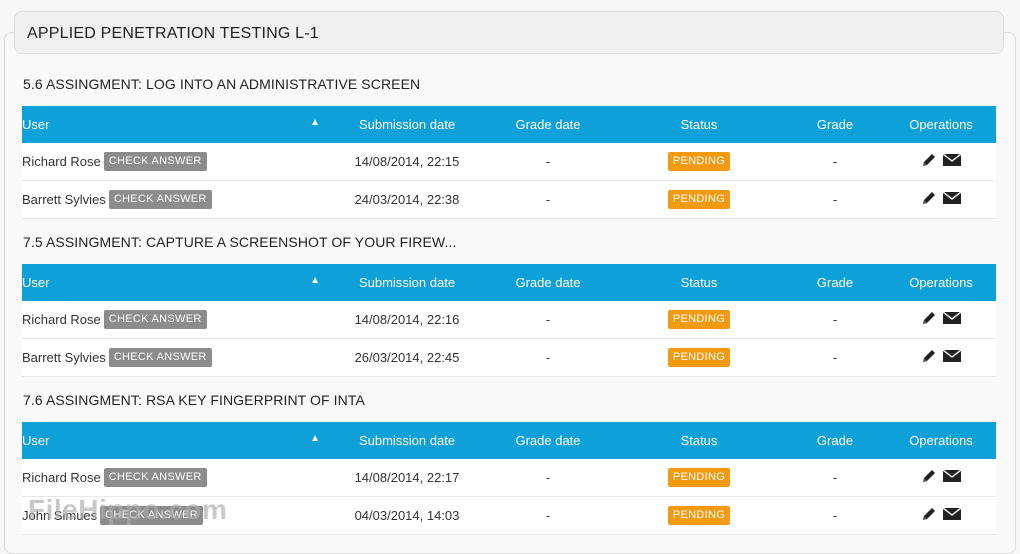 This screenshot has width=1020, height=554. What do you see at coordinates (407, 478) in the screenshot?
I see `submission-date: 14/08/2014, 22:17` at bounding box center [407, 478].